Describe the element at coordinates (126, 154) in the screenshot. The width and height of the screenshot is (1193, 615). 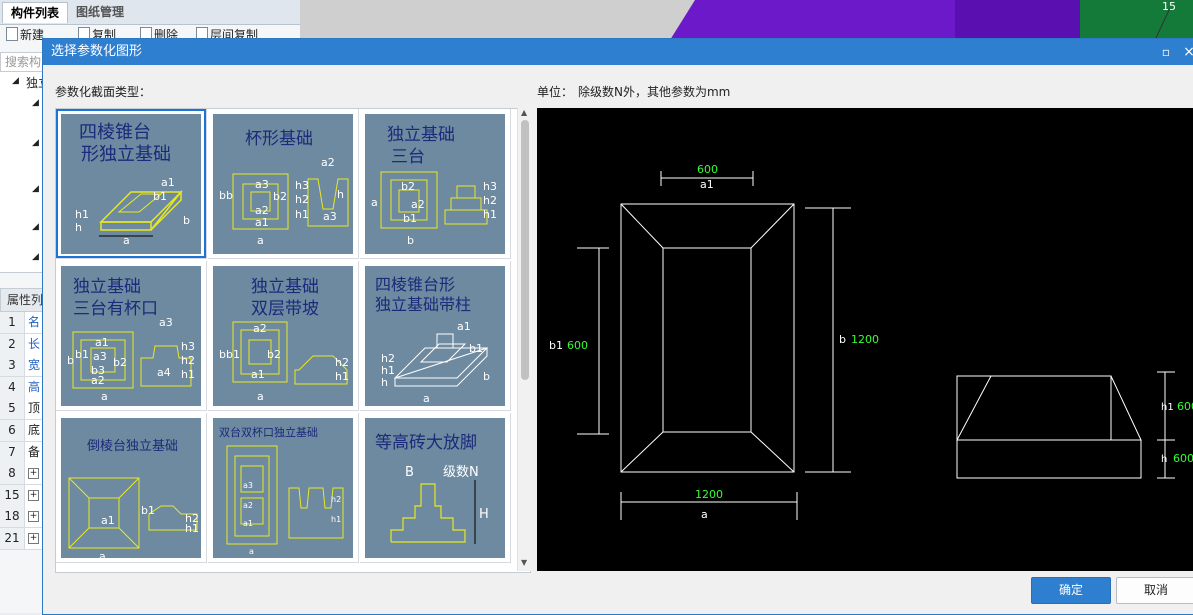
I see `shape-title-line2: 形独立基础` at that location.